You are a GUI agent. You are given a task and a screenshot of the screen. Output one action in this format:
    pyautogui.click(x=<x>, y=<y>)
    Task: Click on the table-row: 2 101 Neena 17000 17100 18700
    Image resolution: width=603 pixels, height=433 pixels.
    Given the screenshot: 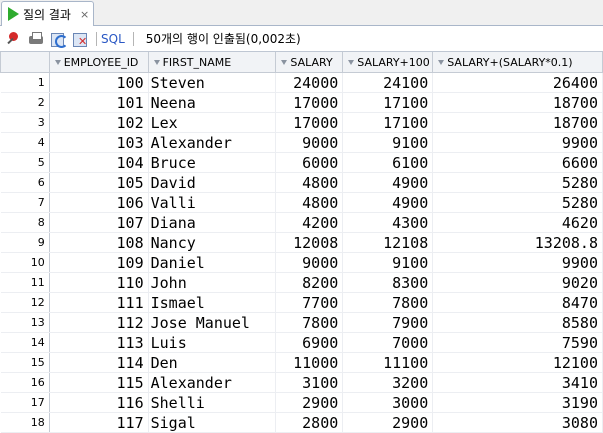 What is the action you would take?
    pyautogui.click(x=301, y=102)
    